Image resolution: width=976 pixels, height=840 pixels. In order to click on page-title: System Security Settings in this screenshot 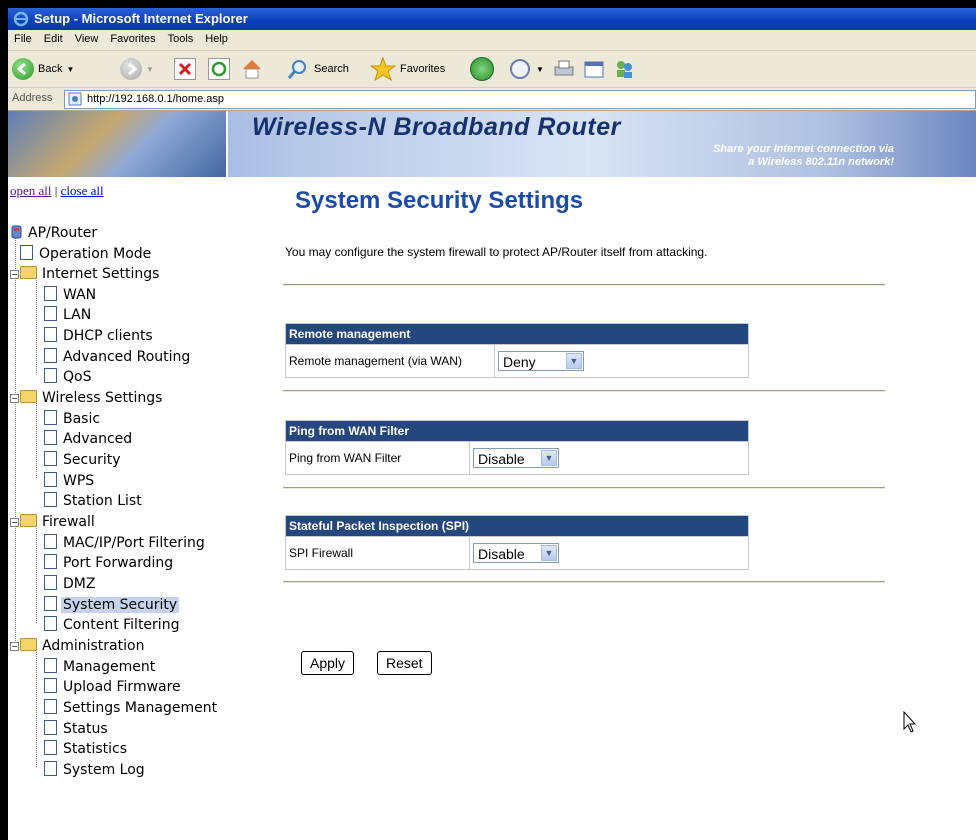, I will do `click(439, 200)`.